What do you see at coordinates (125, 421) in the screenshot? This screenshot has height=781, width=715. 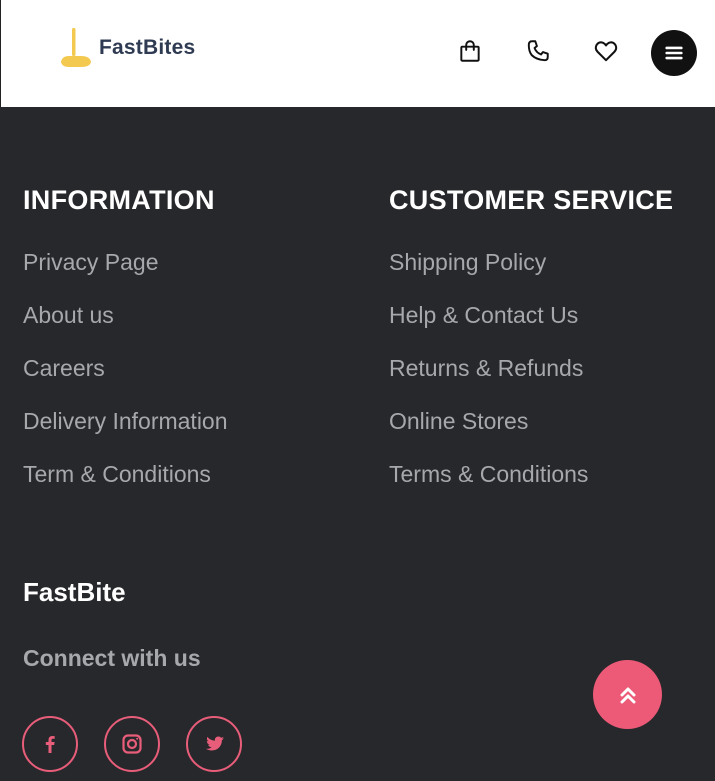 I see `link-delivery-information: Delivery Information` at bounding box center [125, 421].